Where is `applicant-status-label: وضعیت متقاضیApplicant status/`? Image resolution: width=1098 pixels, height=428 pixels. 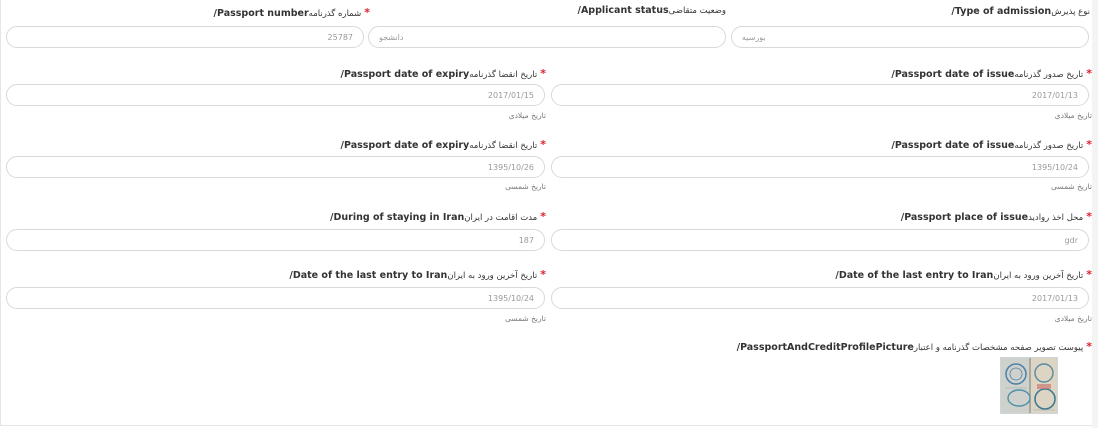 applicant-status-label: وضعیت متقاضیApplicant status/ is located at coordinates (651, 10).